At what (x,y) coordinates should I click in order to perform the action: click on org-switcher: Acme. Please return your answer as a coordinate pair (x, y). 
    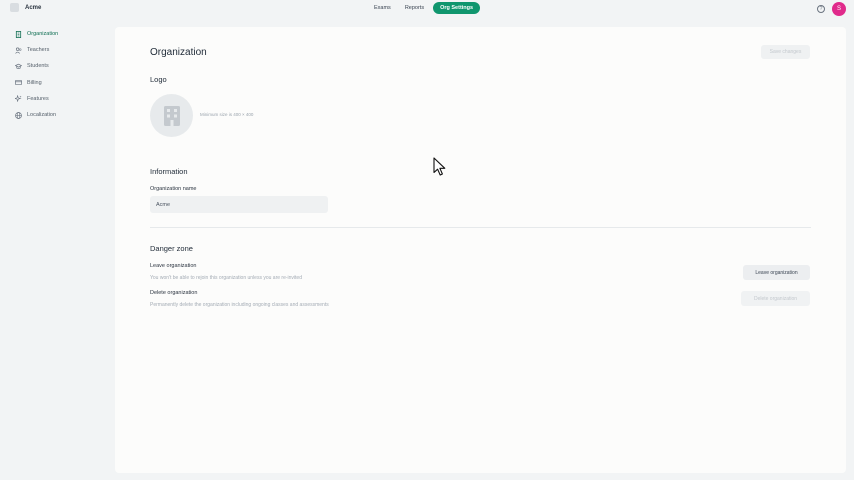
    Looking at the image, I should click on (25, 7).